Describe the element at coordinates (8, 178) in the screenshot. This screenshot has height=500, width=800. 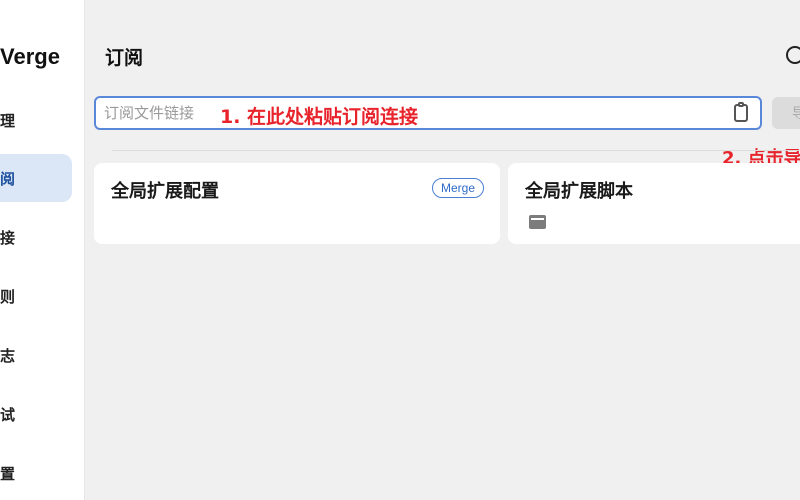
I see `sidebar-item-label: 阅` at that location.